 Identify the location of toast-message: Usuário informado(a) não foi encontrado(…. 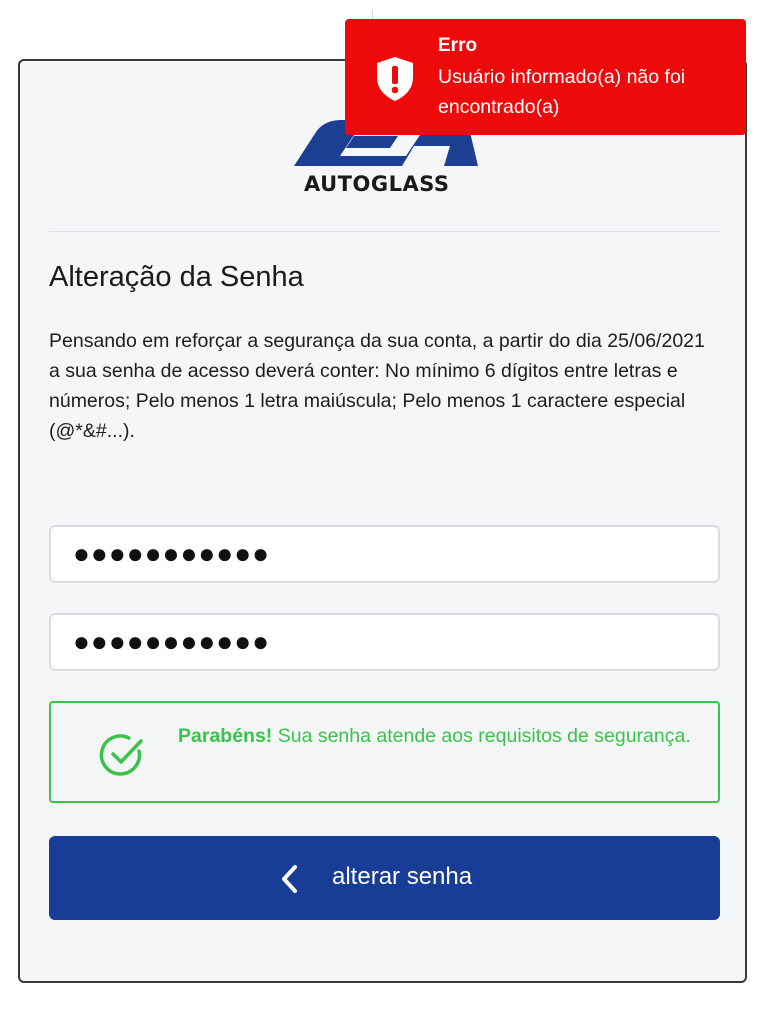
(562, 92).